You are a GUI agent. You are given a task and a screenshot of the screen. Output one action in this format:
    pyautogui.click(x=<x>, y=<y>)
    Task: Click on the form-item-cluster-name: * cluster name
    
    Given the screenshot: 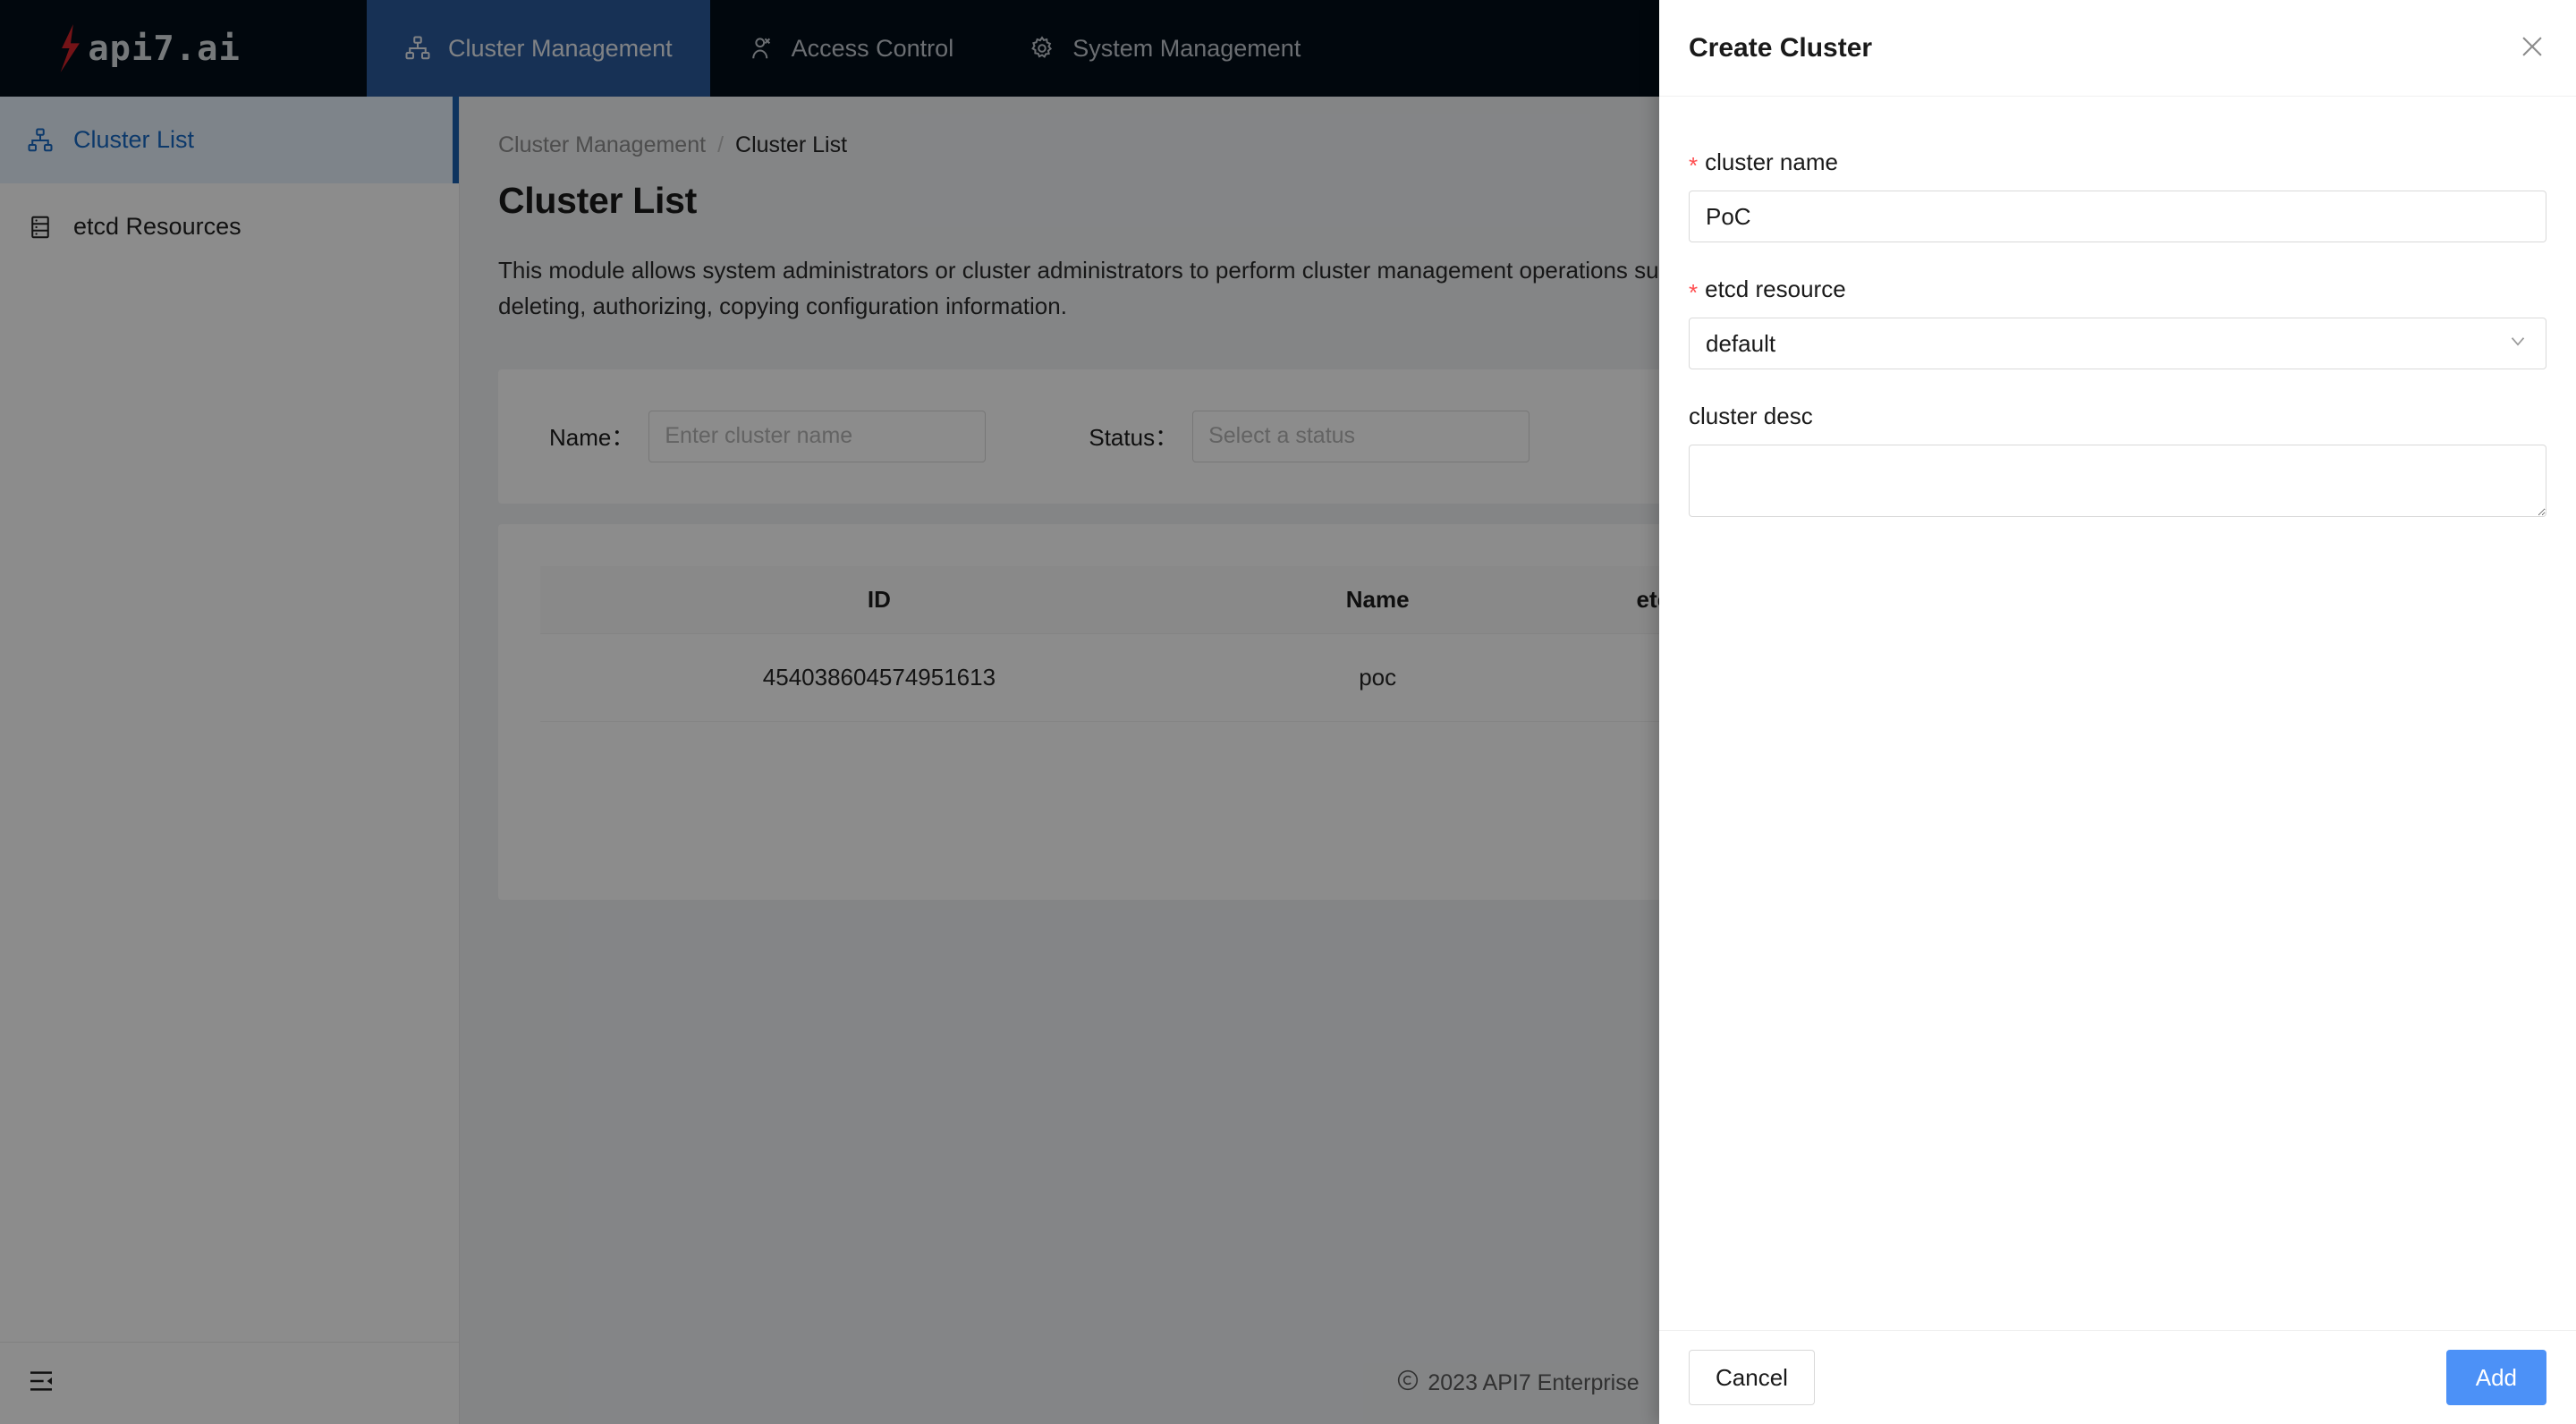 What is the action you would take?
    pyautogui.click(x=2117, y=195)
    